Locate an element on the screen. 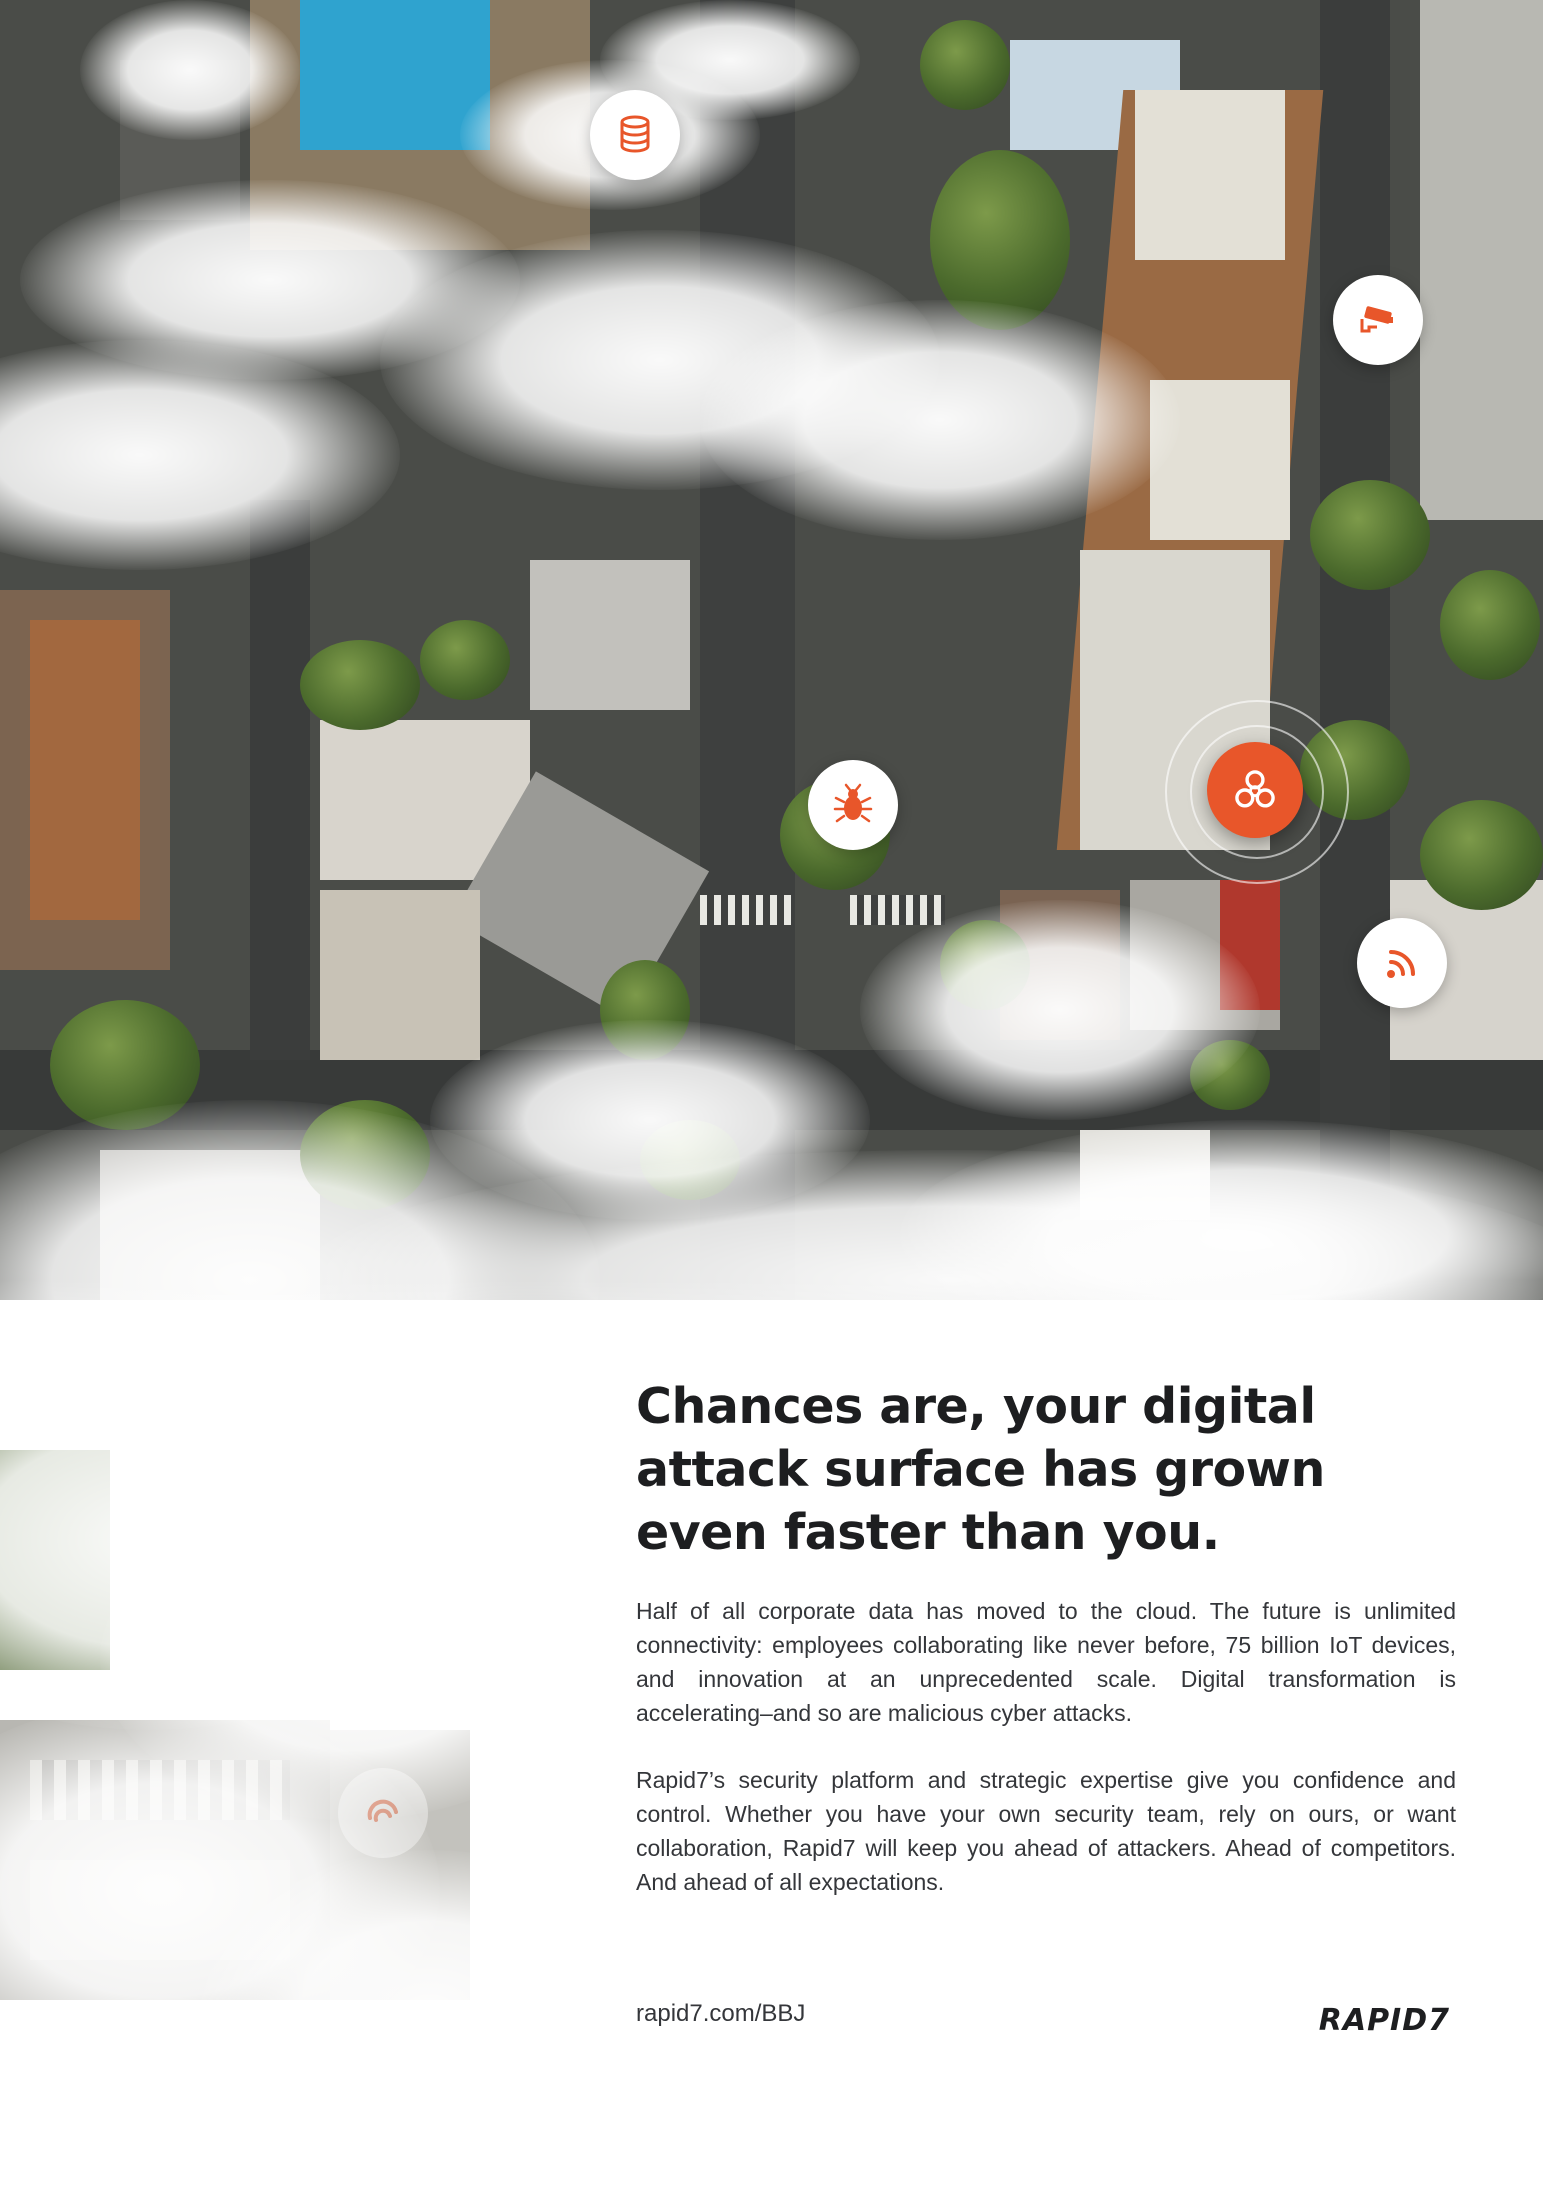  website-url: rapid7.com/BBJ is located at coordinates (720, 2014).